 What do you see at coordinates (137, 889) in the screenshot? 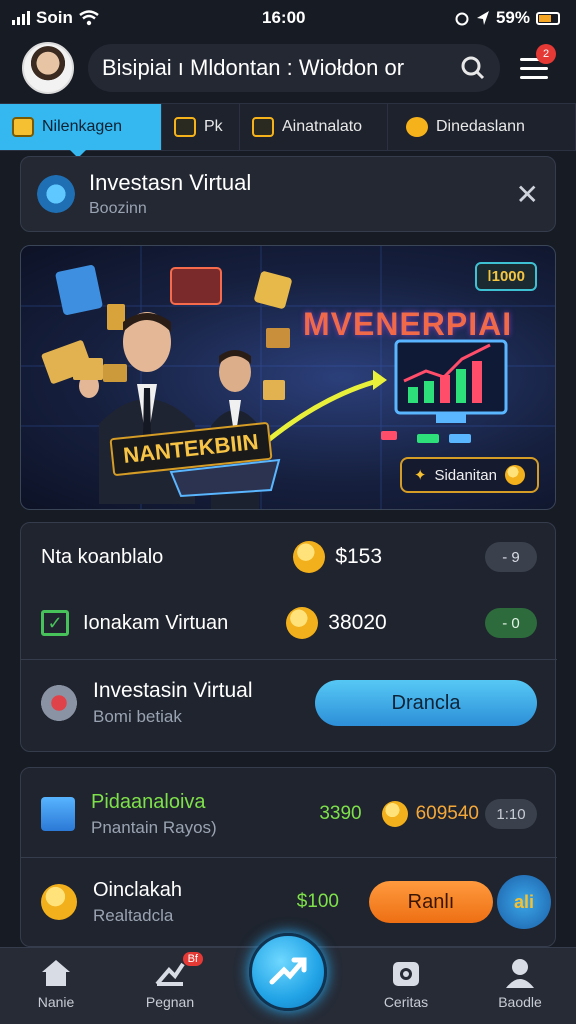
I see `portfolio-title: Oinclakah` at bounding box center [137, 889].